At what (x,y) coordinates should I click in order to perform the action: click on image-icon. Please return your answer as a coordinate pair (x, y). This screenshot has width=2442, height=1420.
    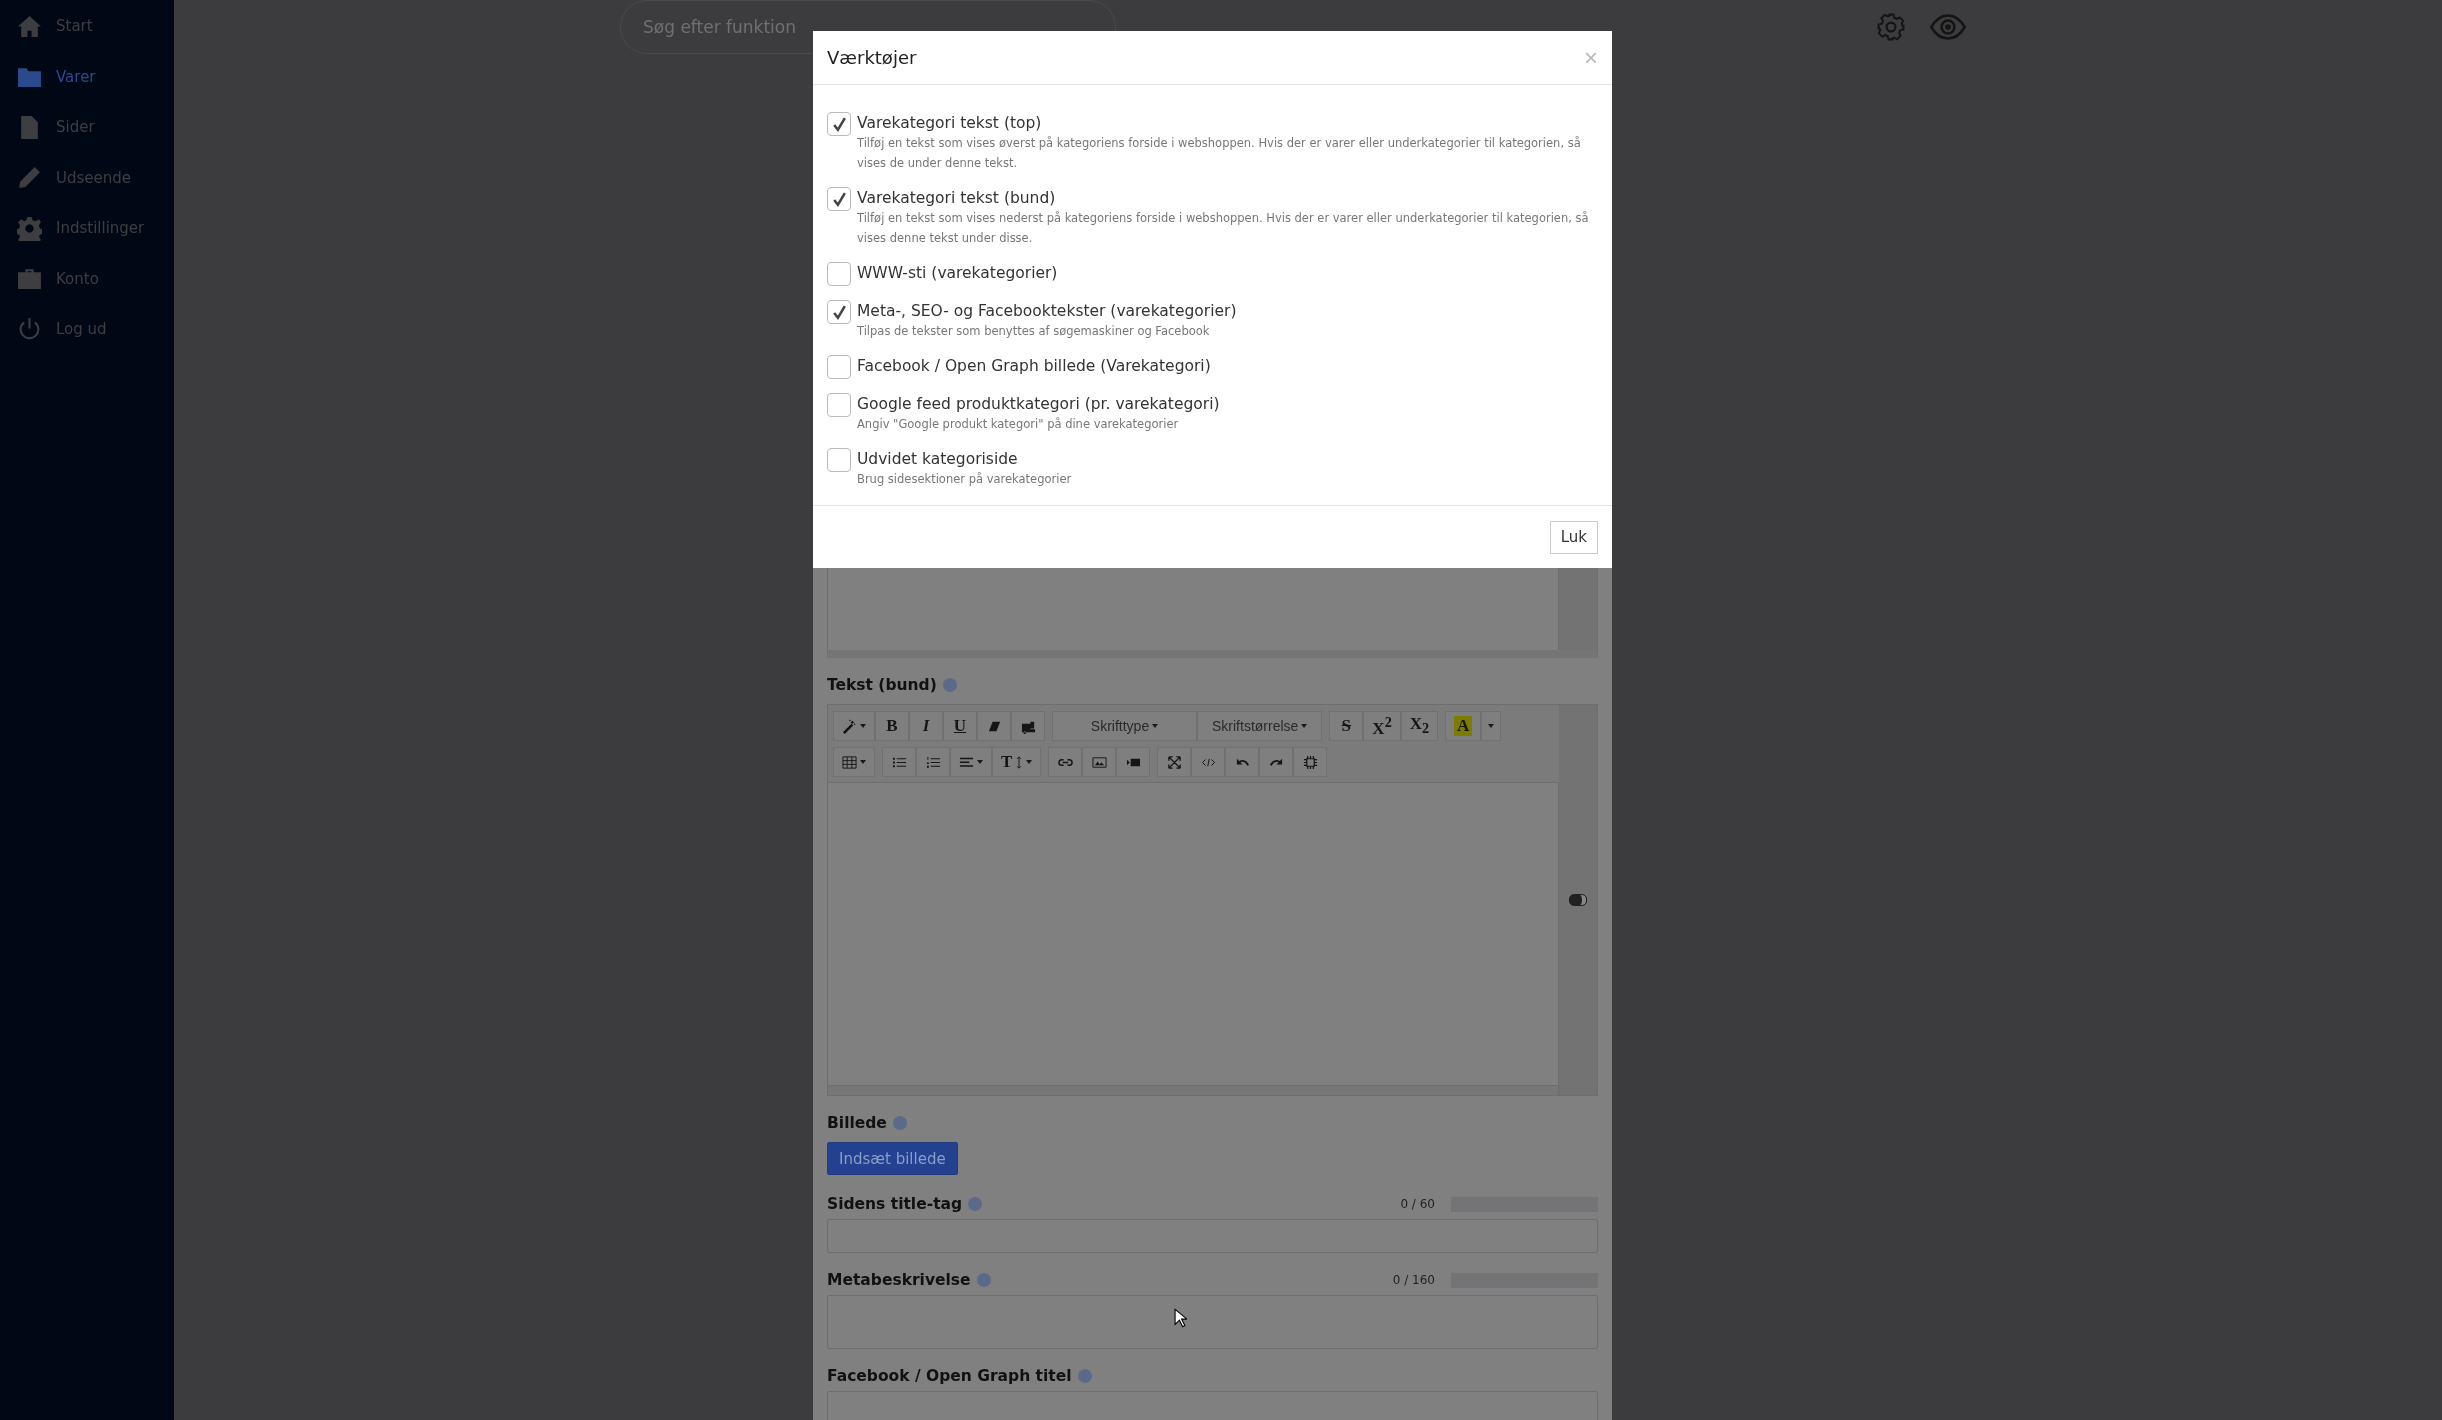
    Looking at the image, I should click on (1099, 762).